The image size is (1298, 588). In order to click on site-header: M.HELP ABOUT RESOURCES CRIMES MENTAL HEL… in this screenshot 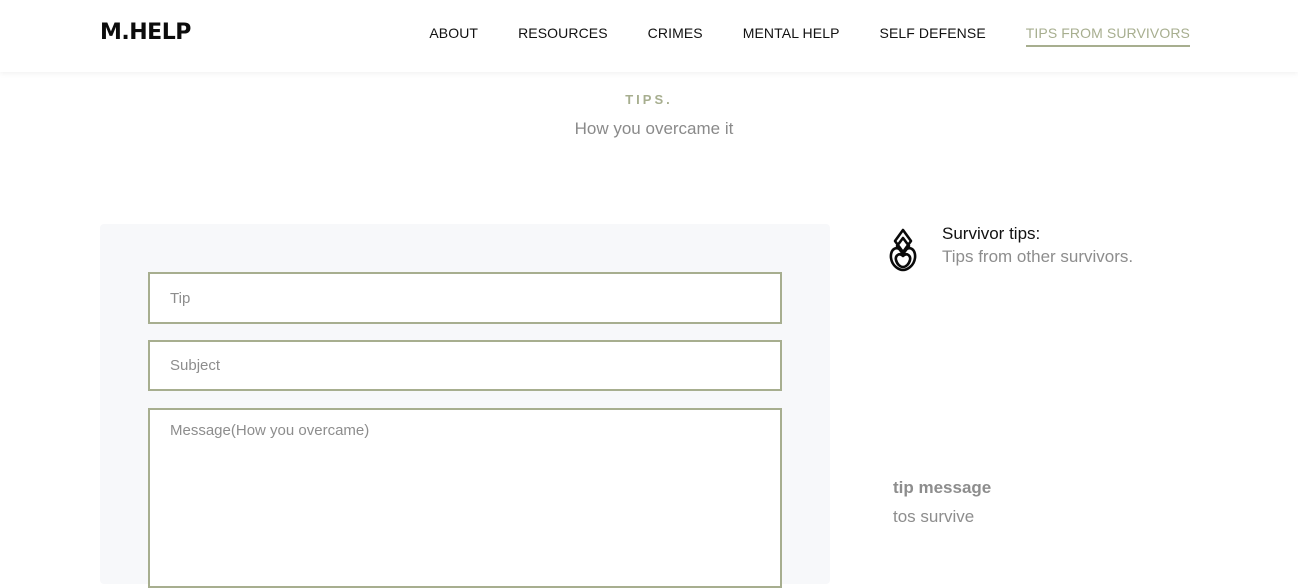, I will do `click(649, 36)`.